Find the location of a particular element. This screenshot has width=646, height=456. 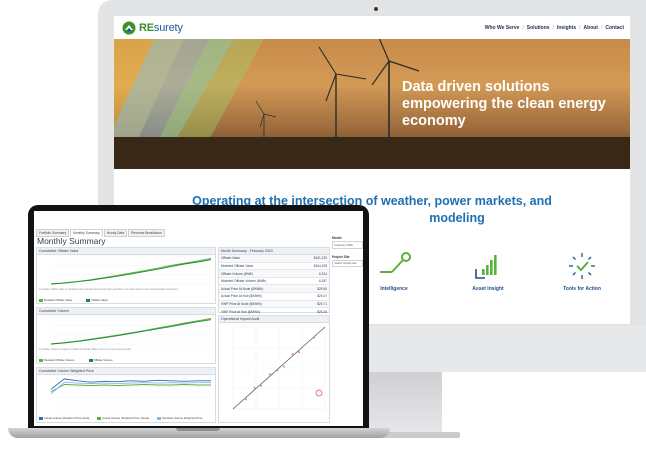

nav-contact: Contact is located at coordinates (614, 28).